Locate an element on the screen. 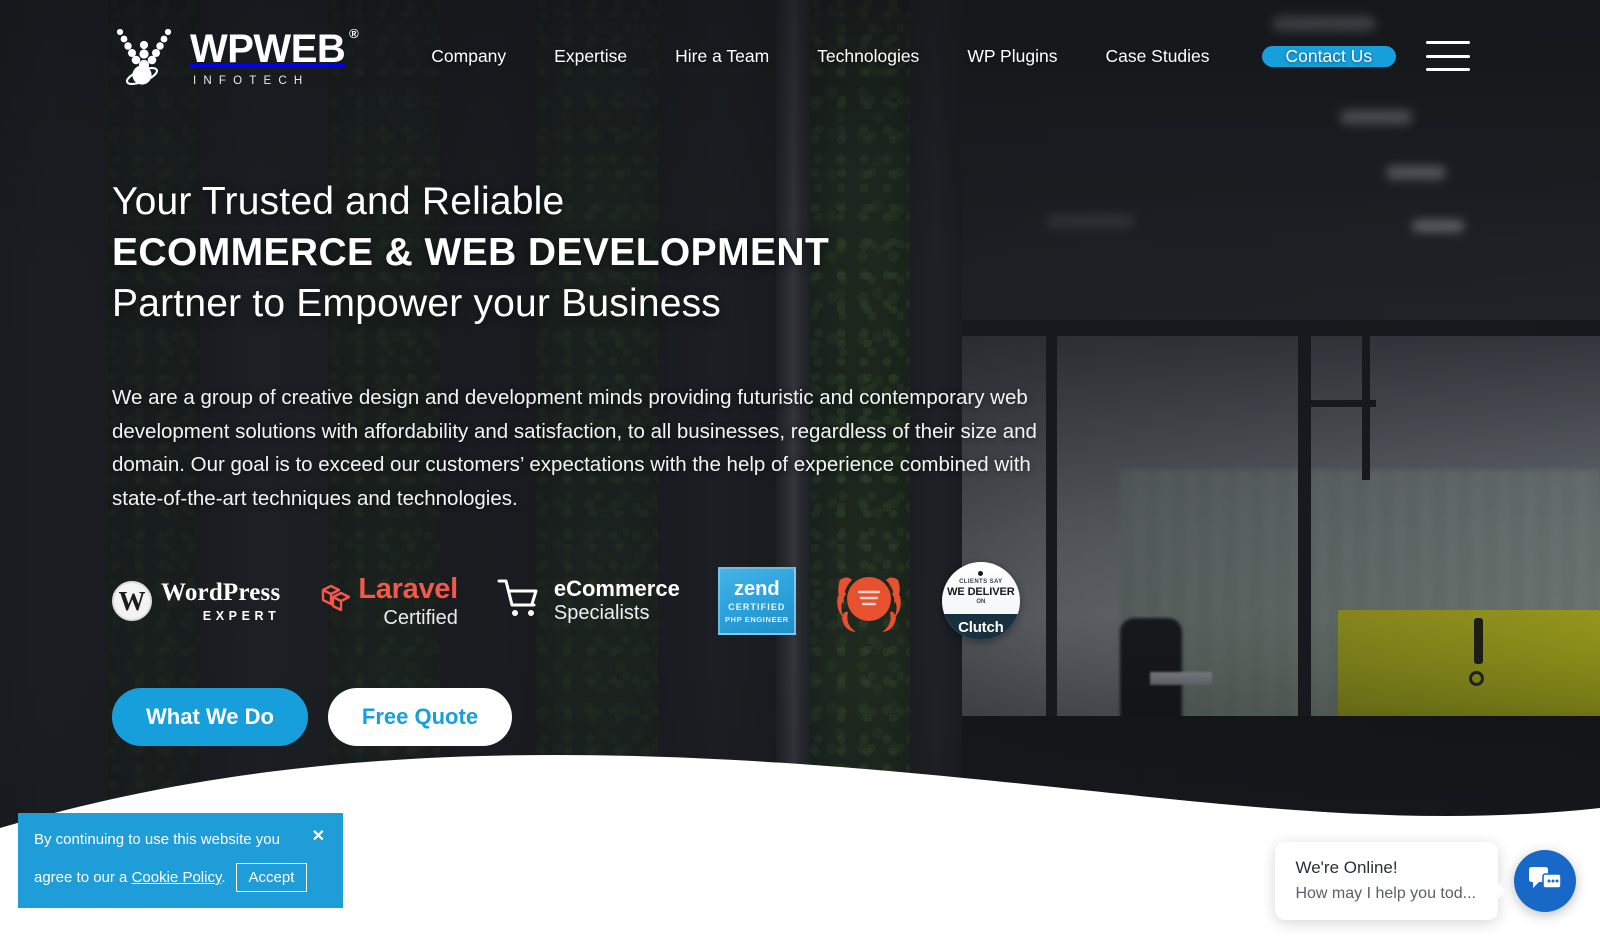 The width and height of the screenshot is (1600, 942). cookie-text-prefix: agree to our a is located at coordinates (81, 877).